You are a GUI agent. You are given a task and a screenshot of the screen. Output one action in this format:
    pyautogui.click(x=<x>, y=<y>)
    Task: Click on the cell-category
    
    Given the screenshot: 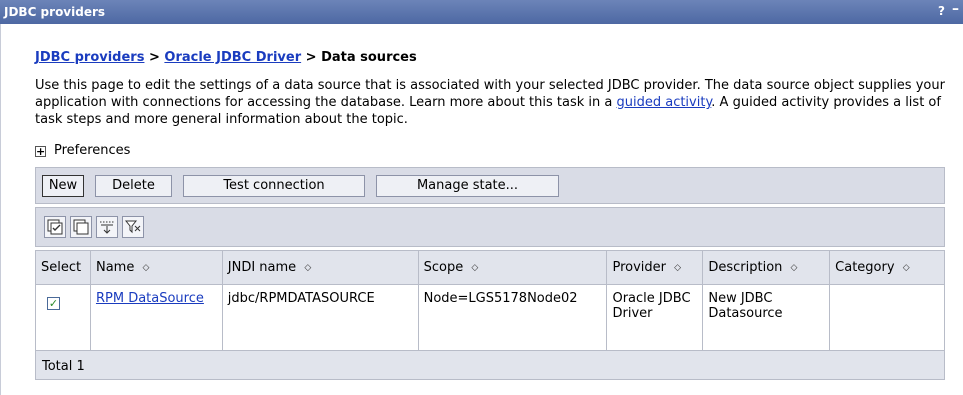 What is the action you would take?
    pyautogui.click(x=887, y=318)
    